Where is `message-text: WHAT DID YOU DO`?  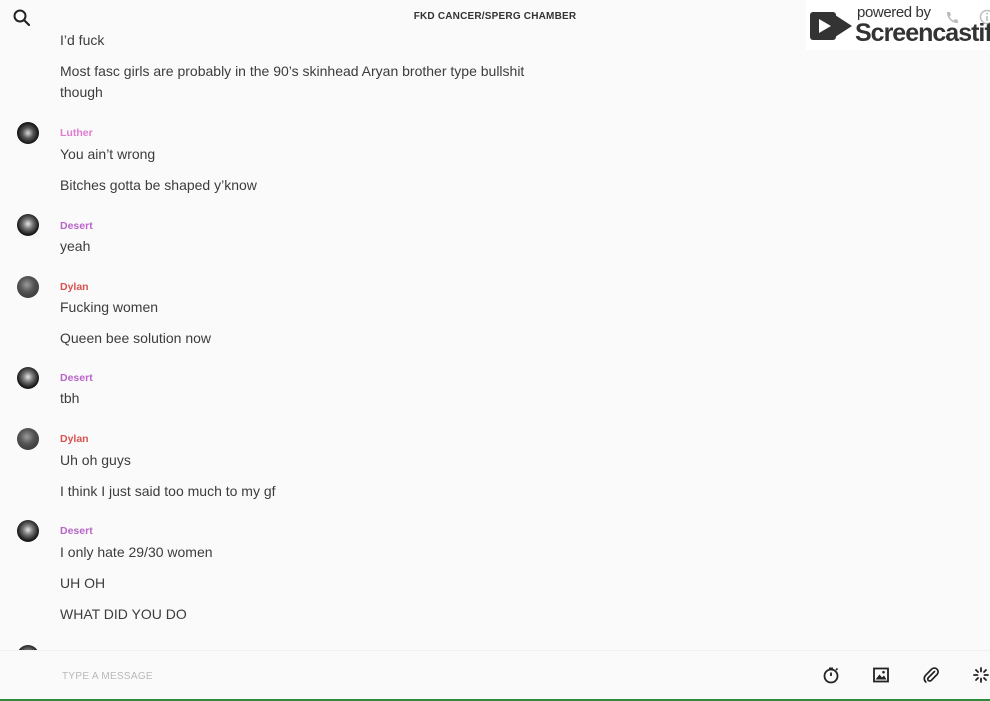 message-text: WHAT DID YOU DO is located at coordinates (123, 614).